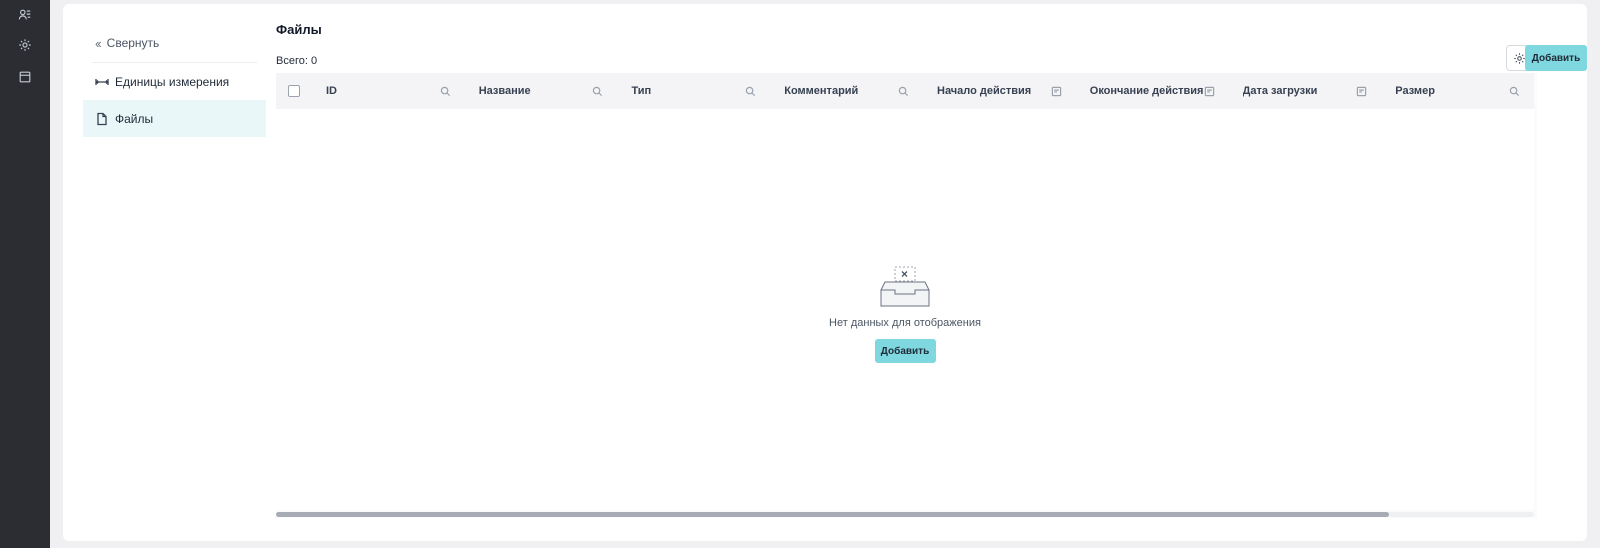 Image resolution: width=1600 pixels, height=548 pixels. What do you see at coordinates (504, 91) in the screenshot?
I see `column-label: Название` at bounding box center [504, 91].